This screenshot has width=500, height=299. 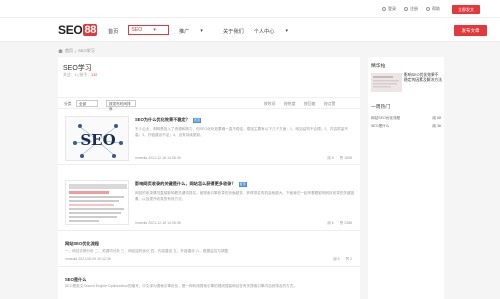 I want to click on svg-text: SEO, so click(x=97, y=140).